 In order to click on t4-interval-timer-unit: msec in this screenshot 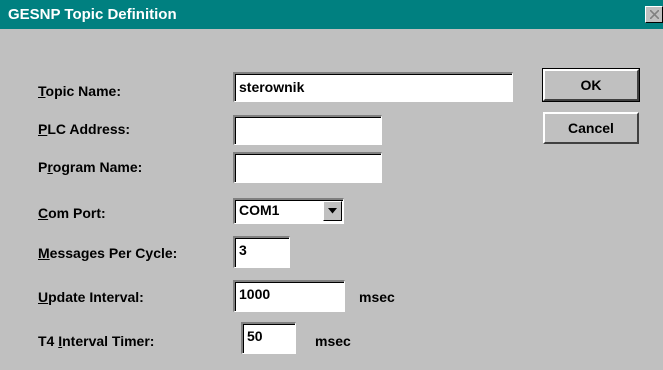, I will do `click(333, 341)`.